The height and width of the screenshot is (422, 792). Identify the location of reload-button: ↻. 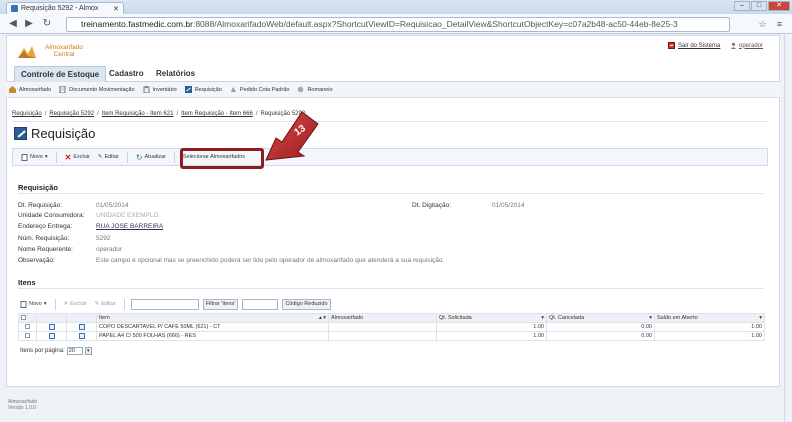
(47, 24).